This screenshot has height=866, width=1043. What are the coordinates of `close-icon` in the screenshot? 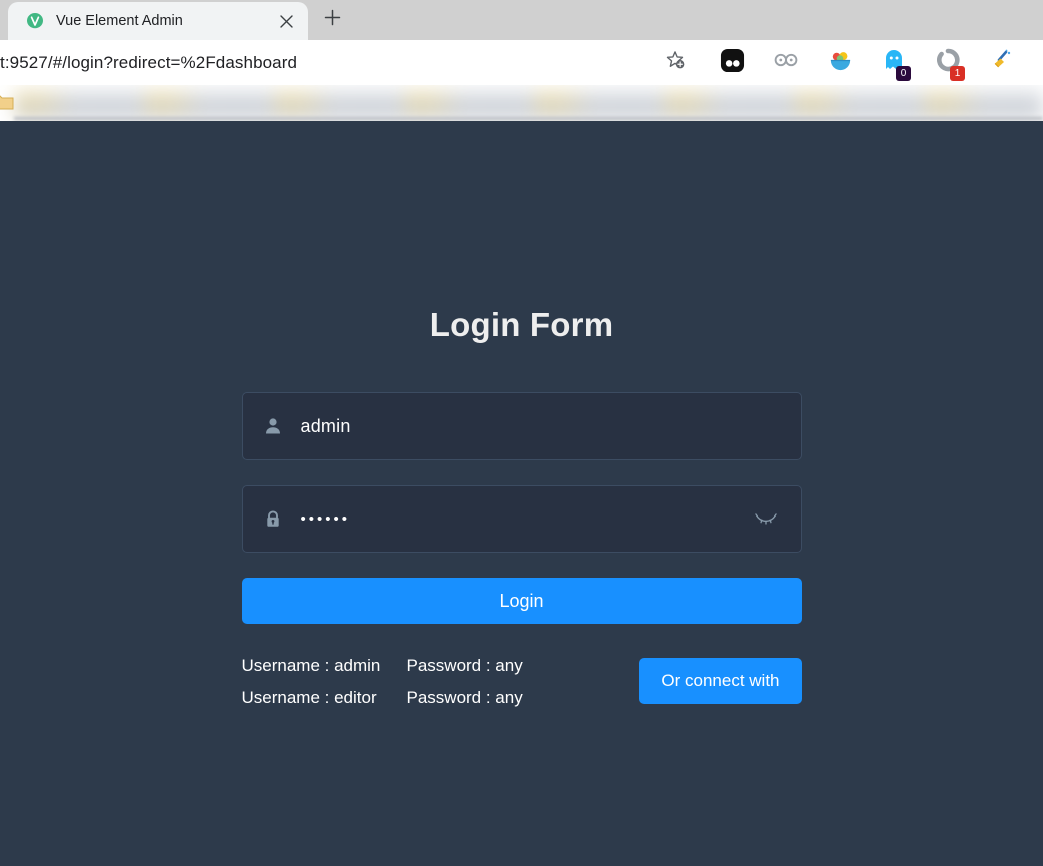 It's located at (286, 21).